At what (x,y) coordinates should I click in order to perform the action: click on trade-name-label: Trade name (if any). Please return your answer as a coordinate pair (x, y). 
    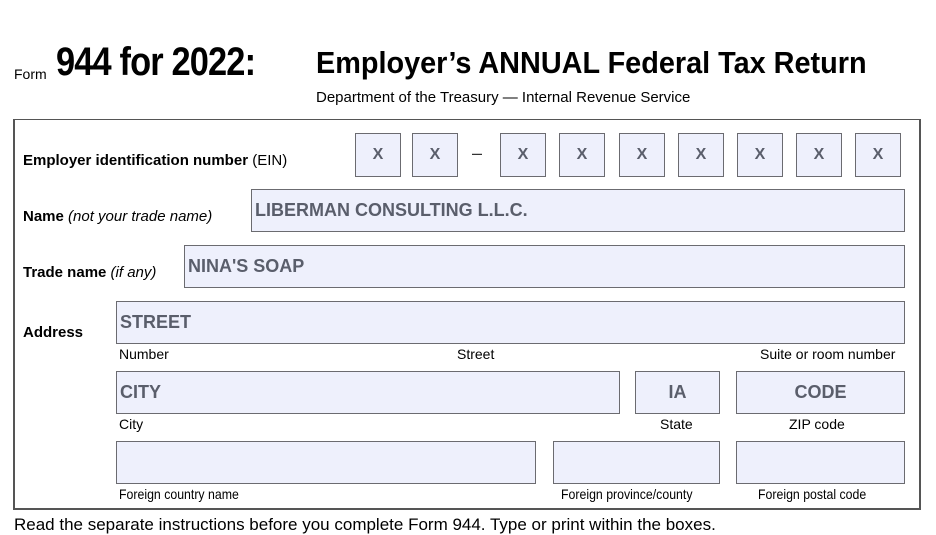
    Looking at the image, I should click on (89, 272).